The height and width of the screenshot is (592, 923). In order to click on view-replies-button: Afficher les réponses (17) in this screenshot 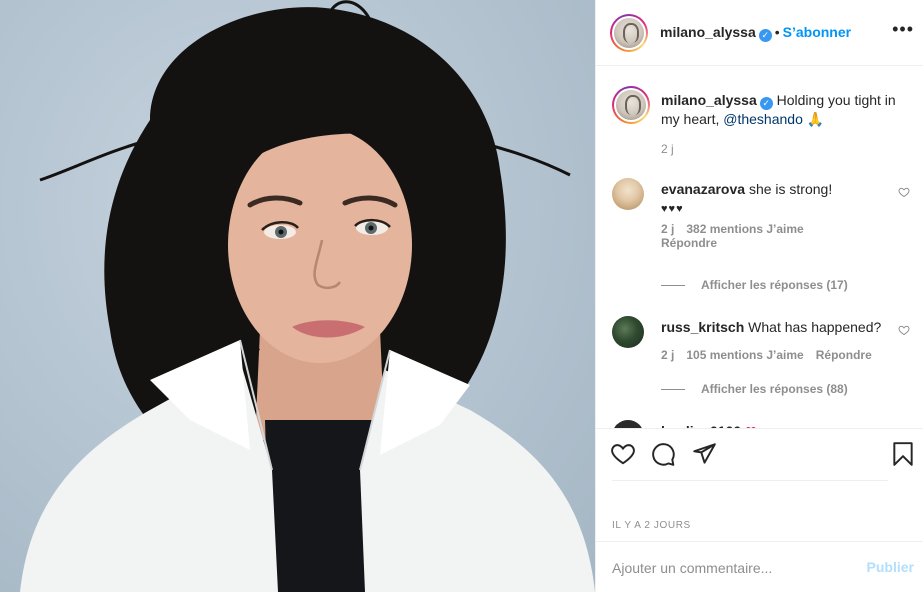, I will do `click(754, 285)`.